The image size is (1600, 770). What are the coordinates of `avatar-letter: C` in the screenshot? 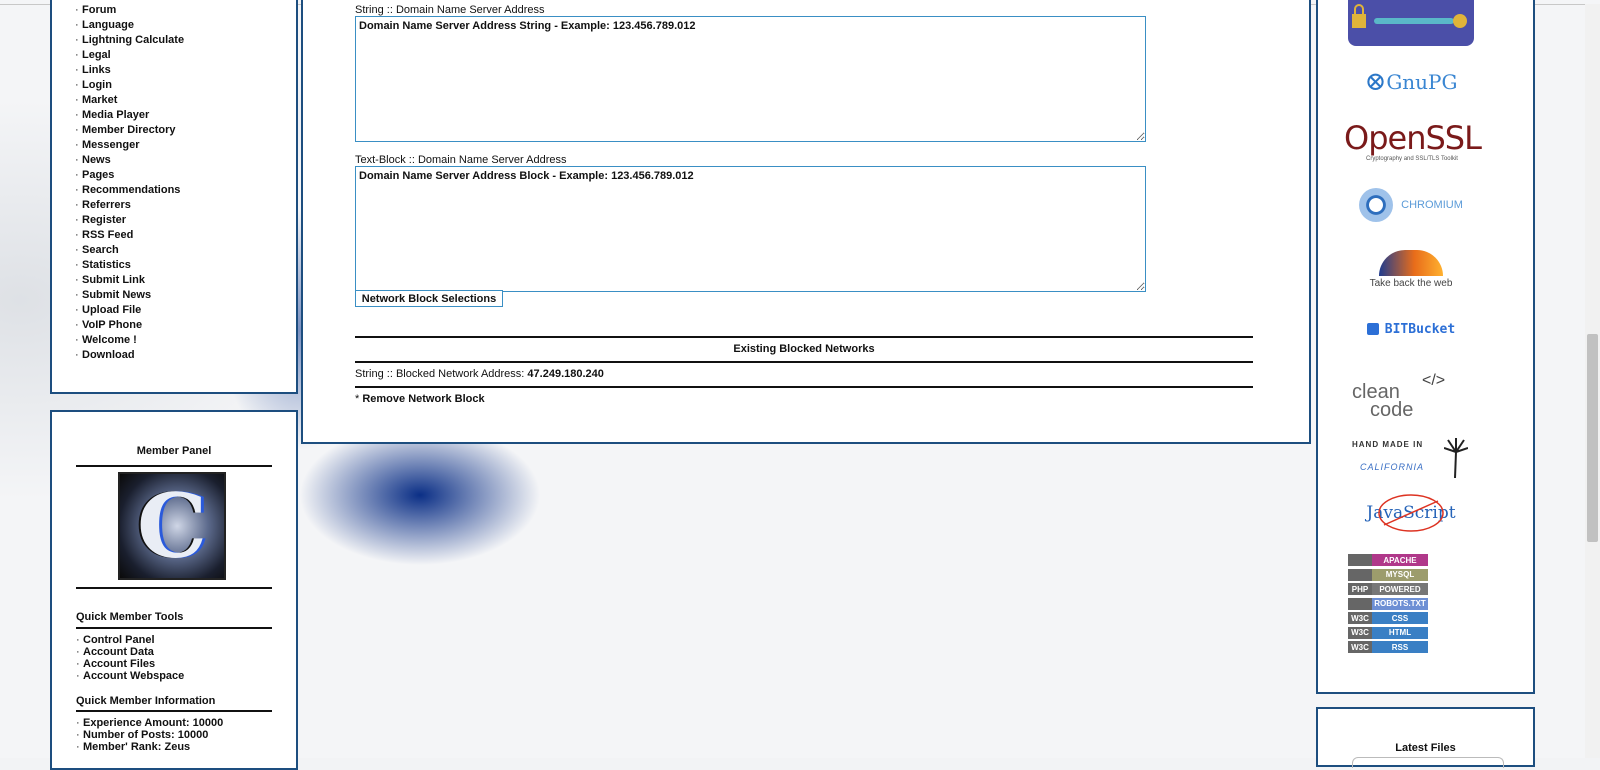 It's located at (172, 526).